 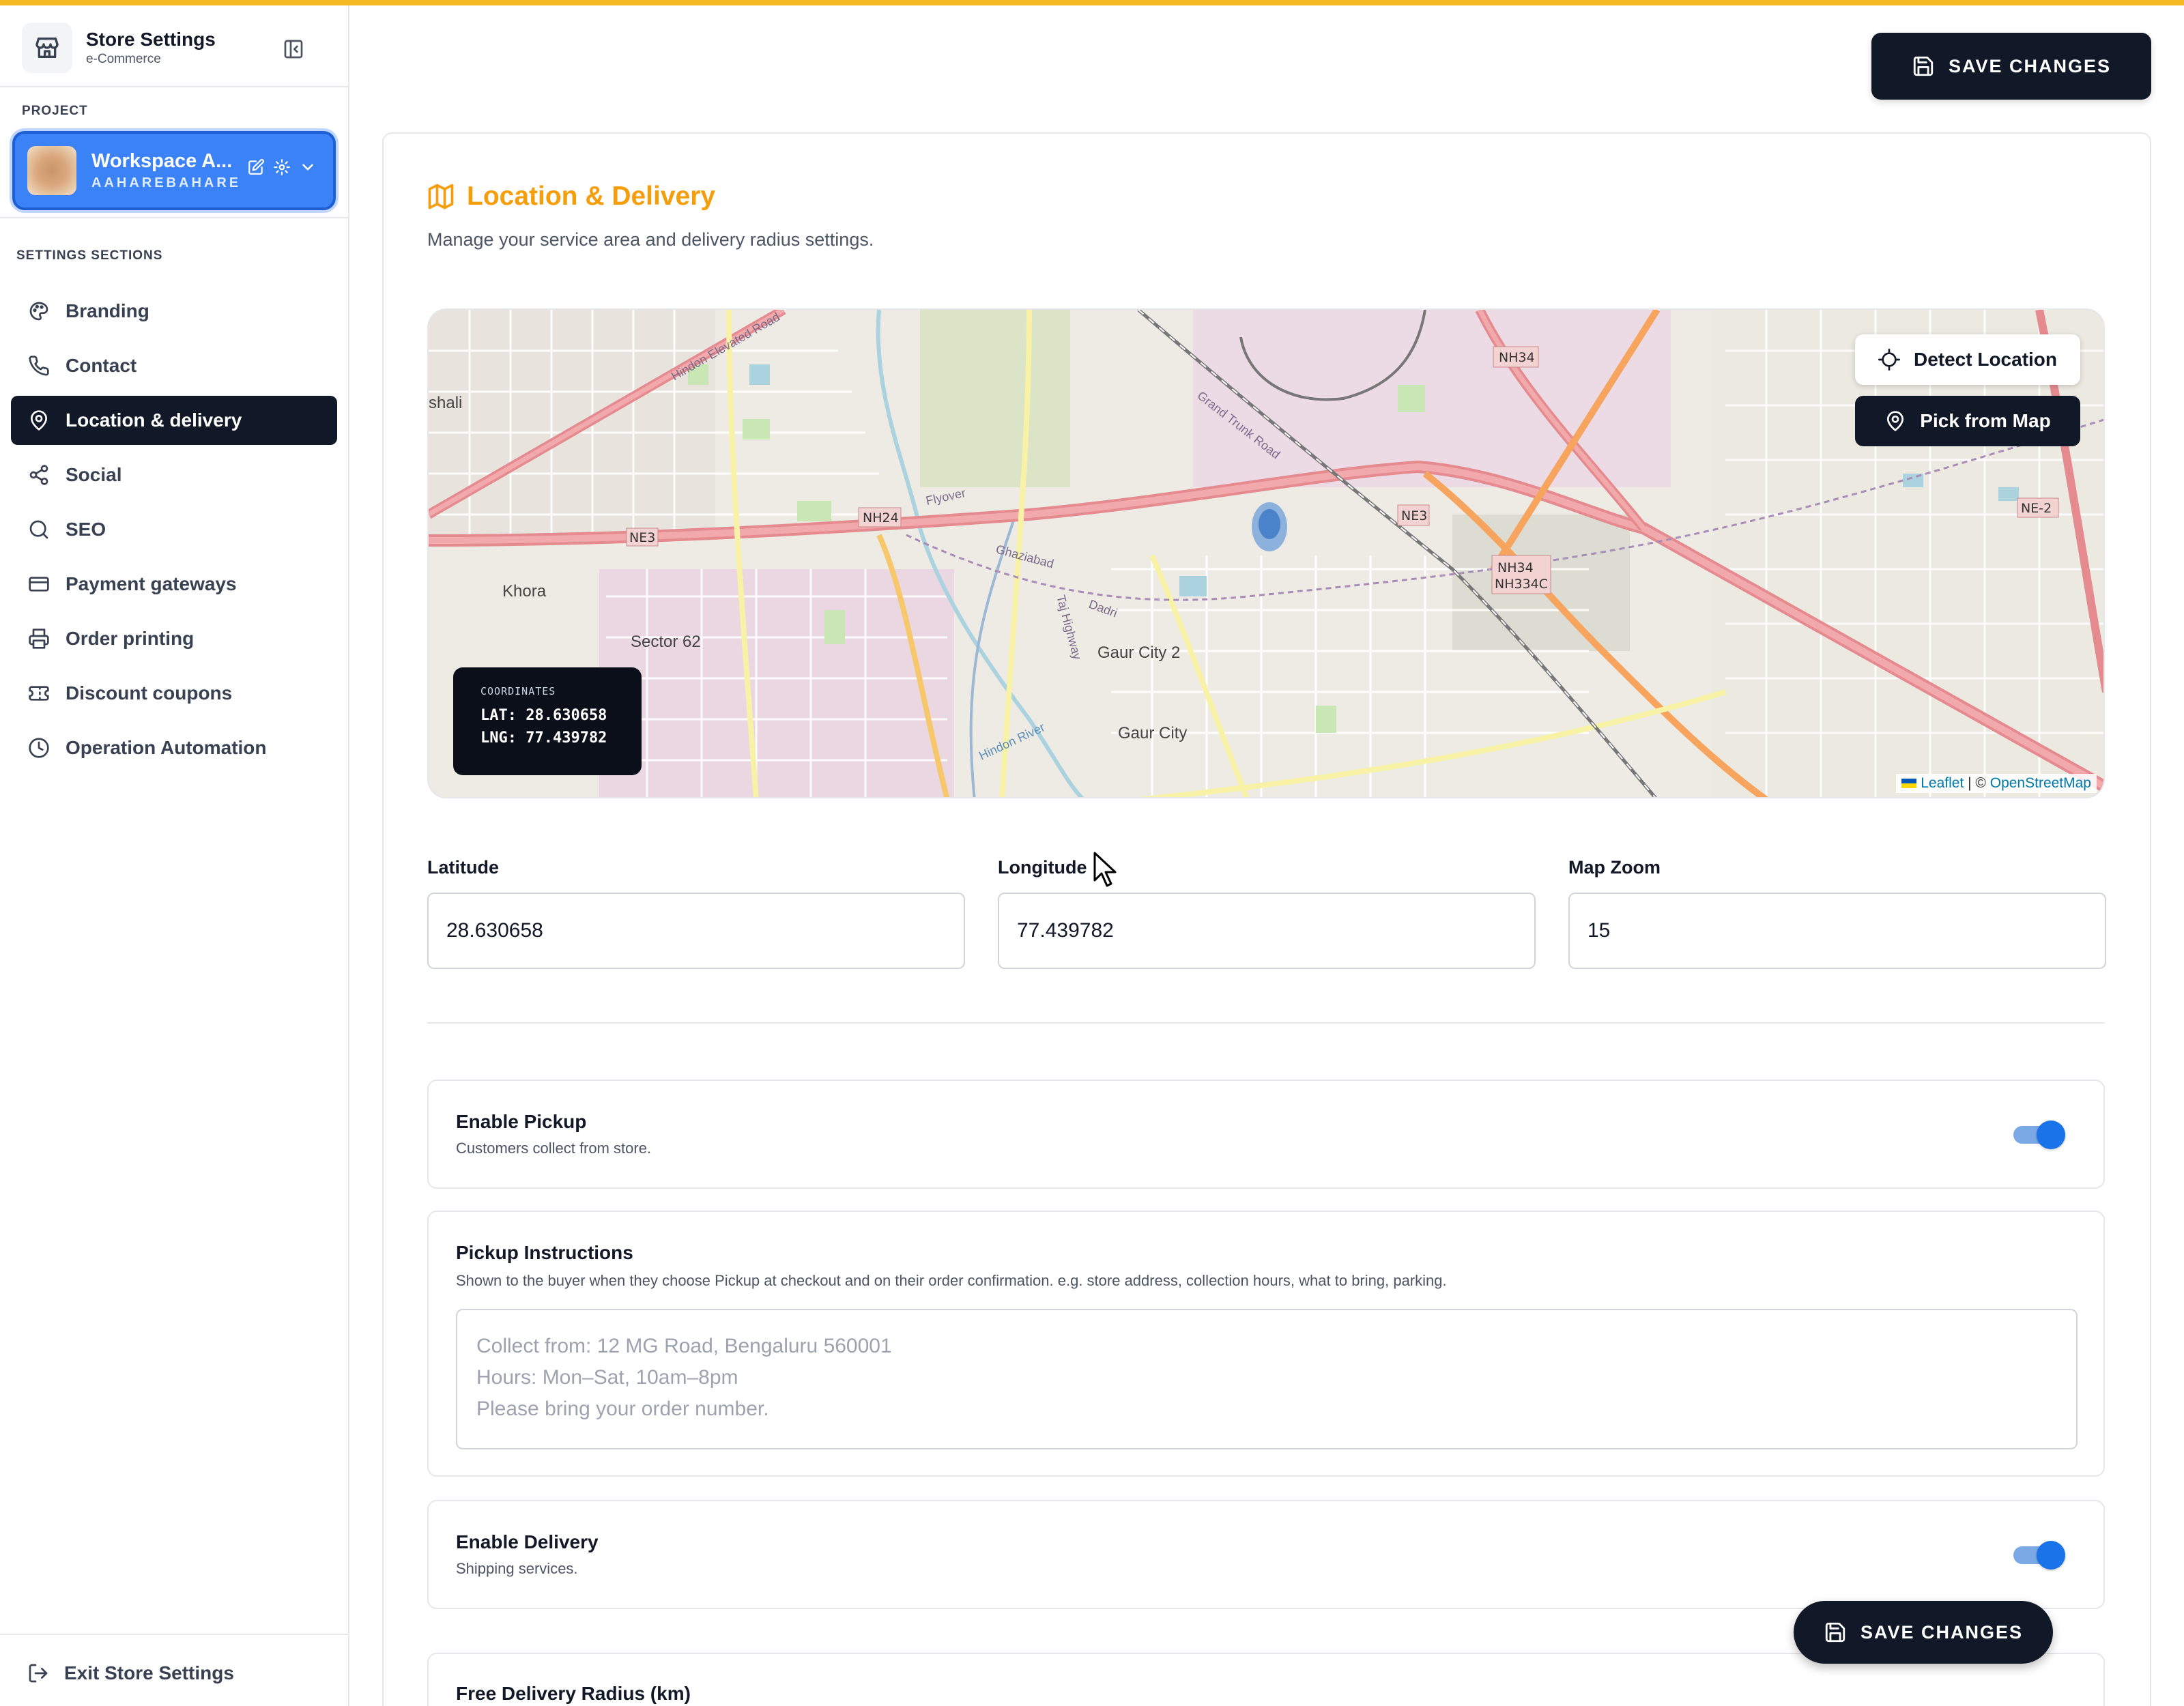 I want to click on sidebar-item-label: Order printing, so click(x=130, y=638).